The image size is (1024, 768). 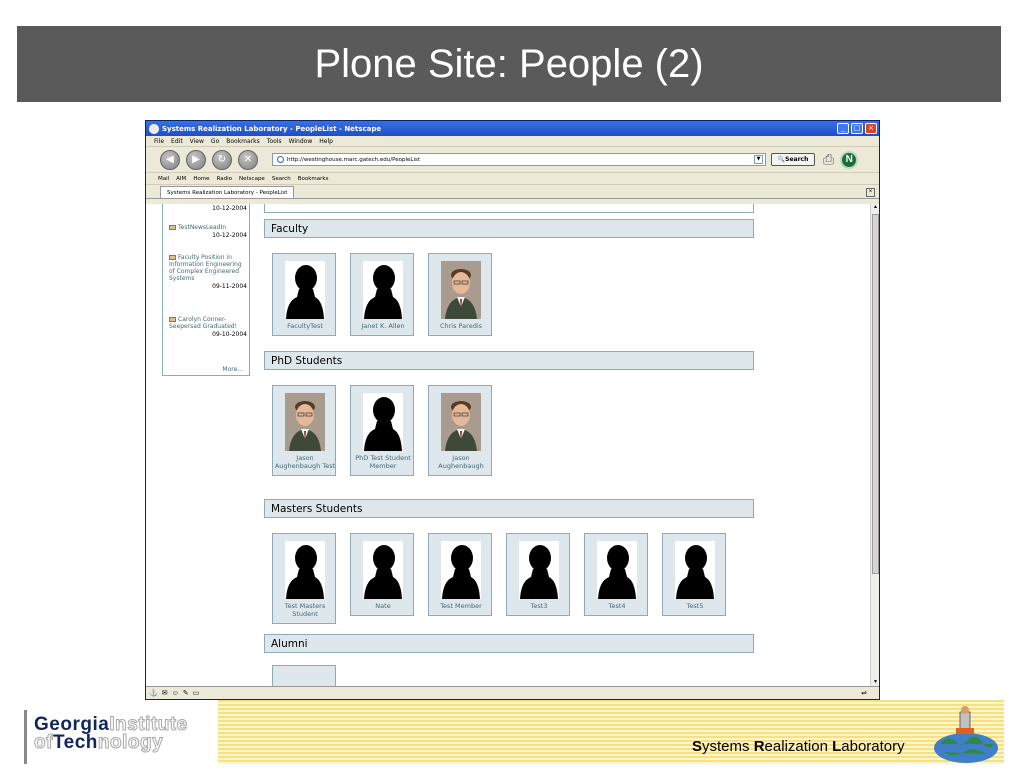 What do you see at coordinates (281, 179) in the screenshot?
I see `toolbar-search: Search` at bounding box center [281, 179].